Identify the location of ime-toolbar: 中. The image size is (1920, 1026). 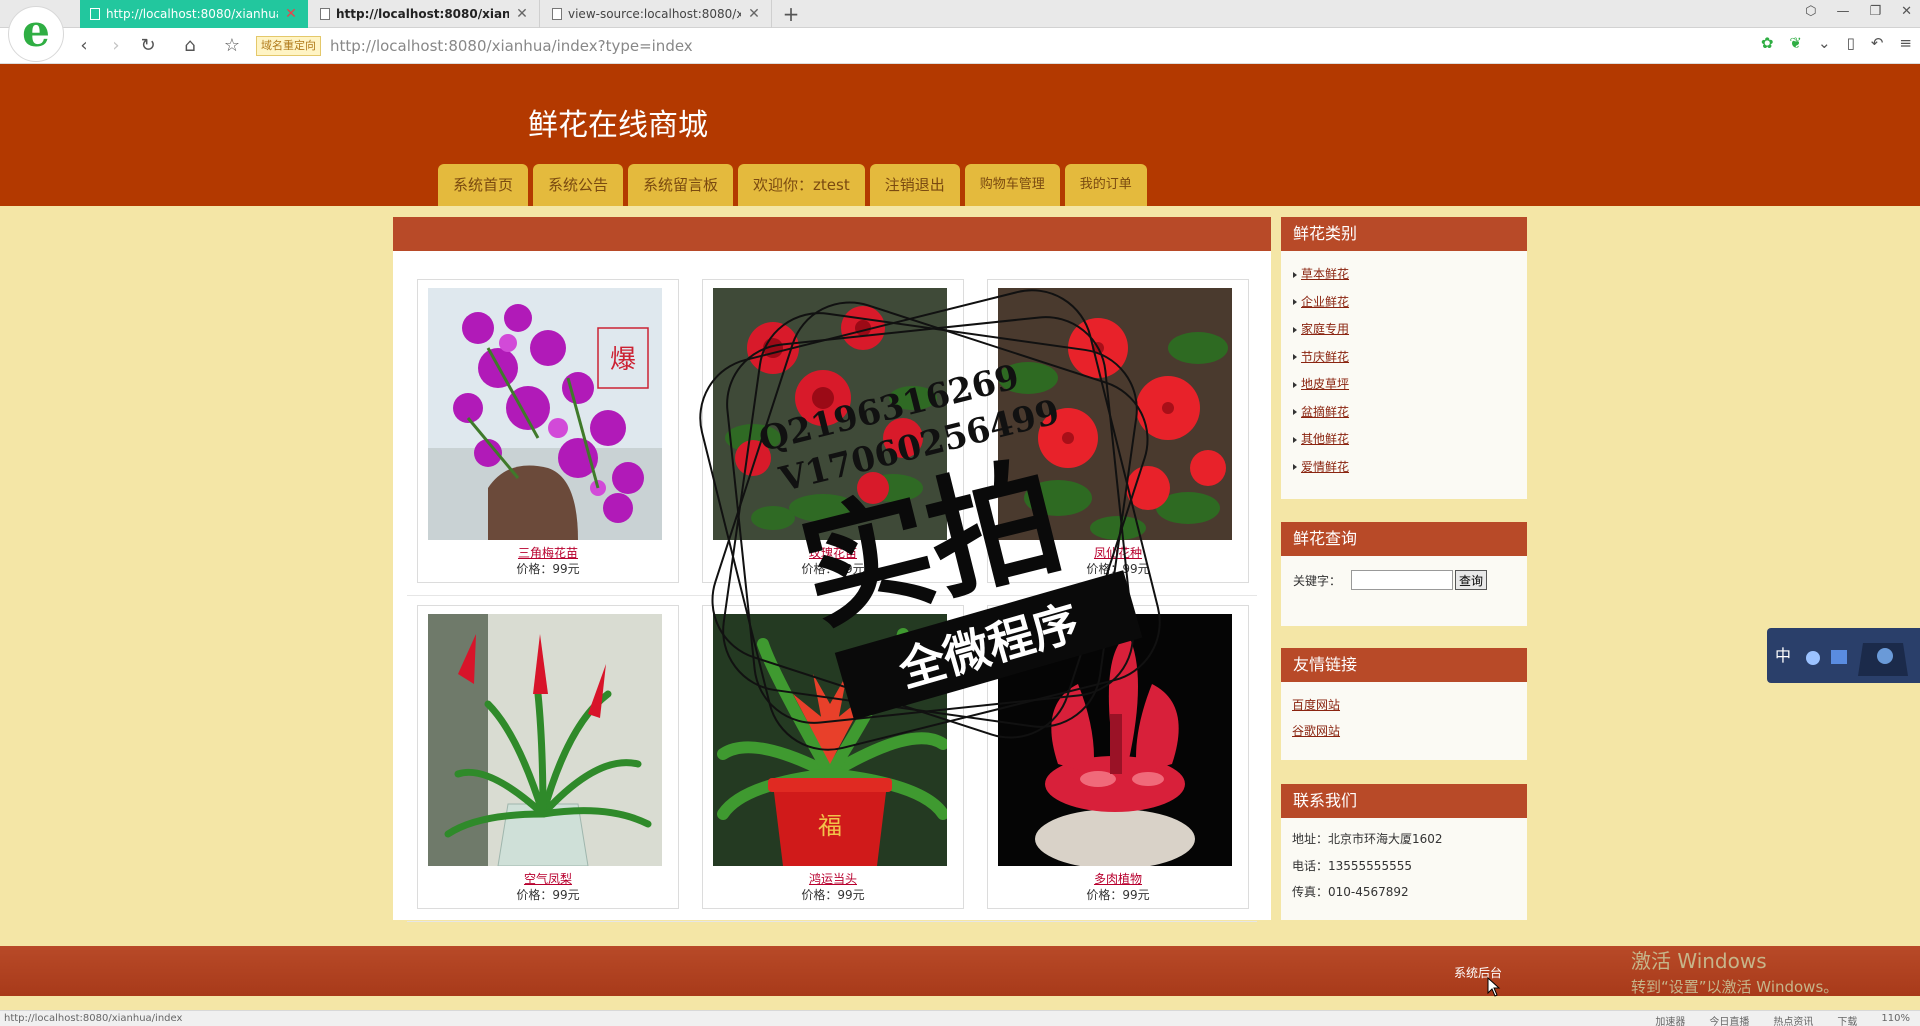
(1843, 655).